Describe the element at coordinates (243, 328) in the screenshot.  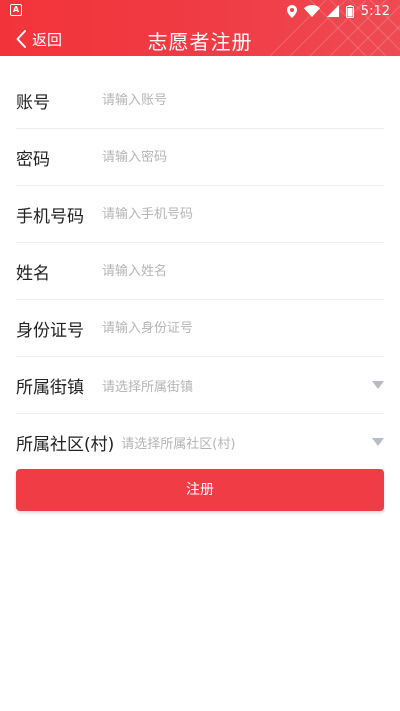
I see `id-number-input` at that location.